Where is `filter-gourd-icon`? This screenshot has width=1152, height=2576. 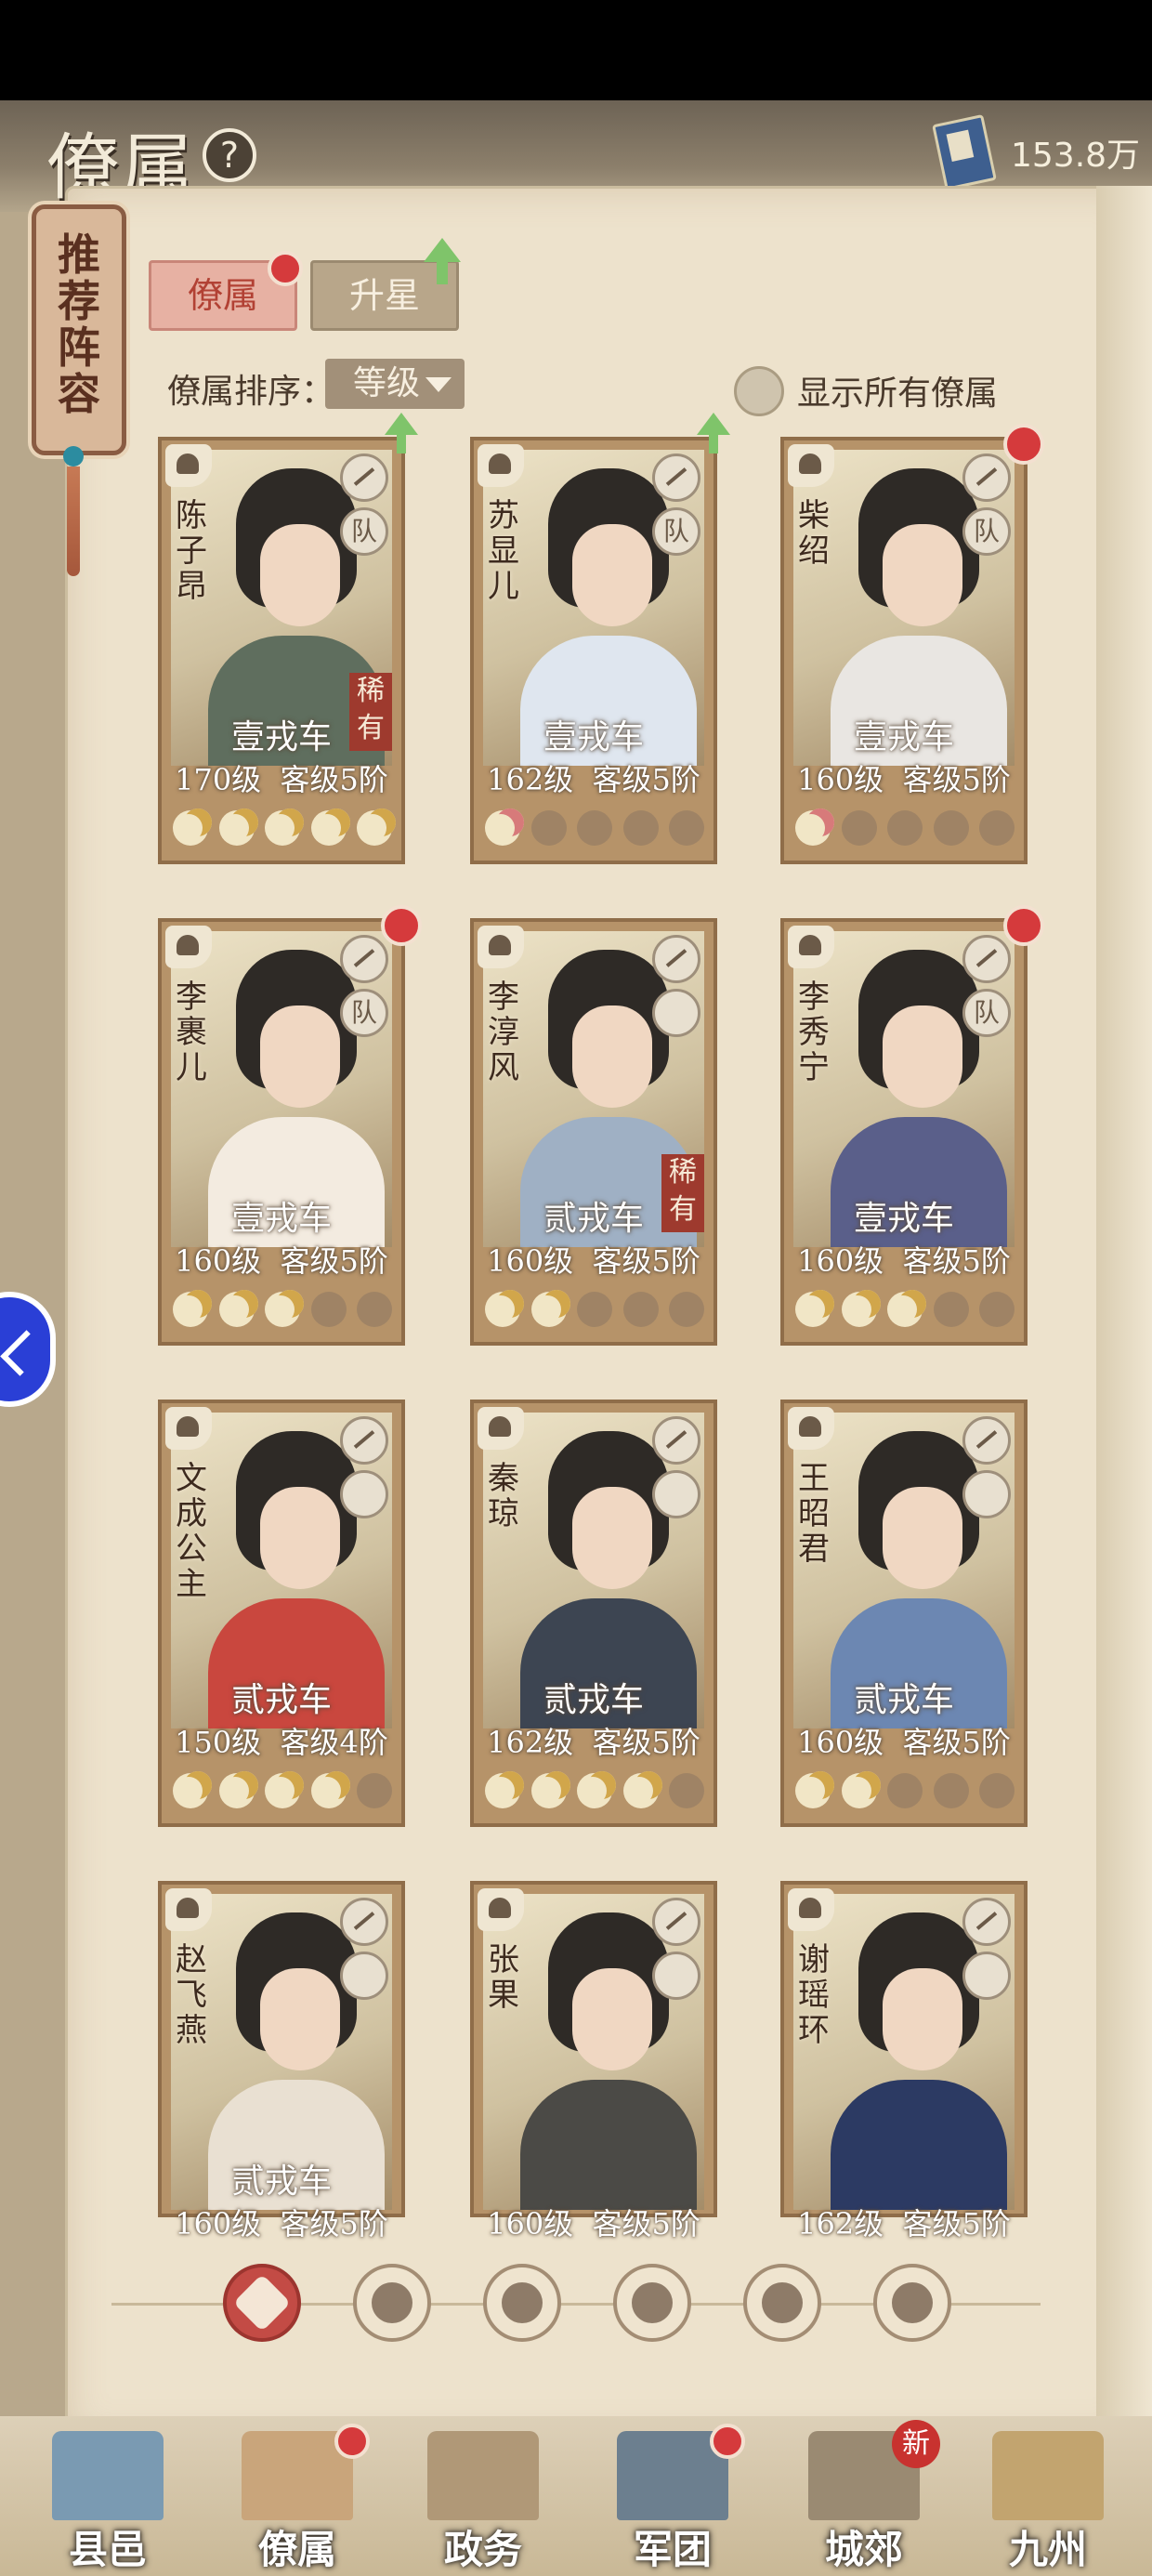 filter-gourd-icon is located at coordinates (522, 2303).